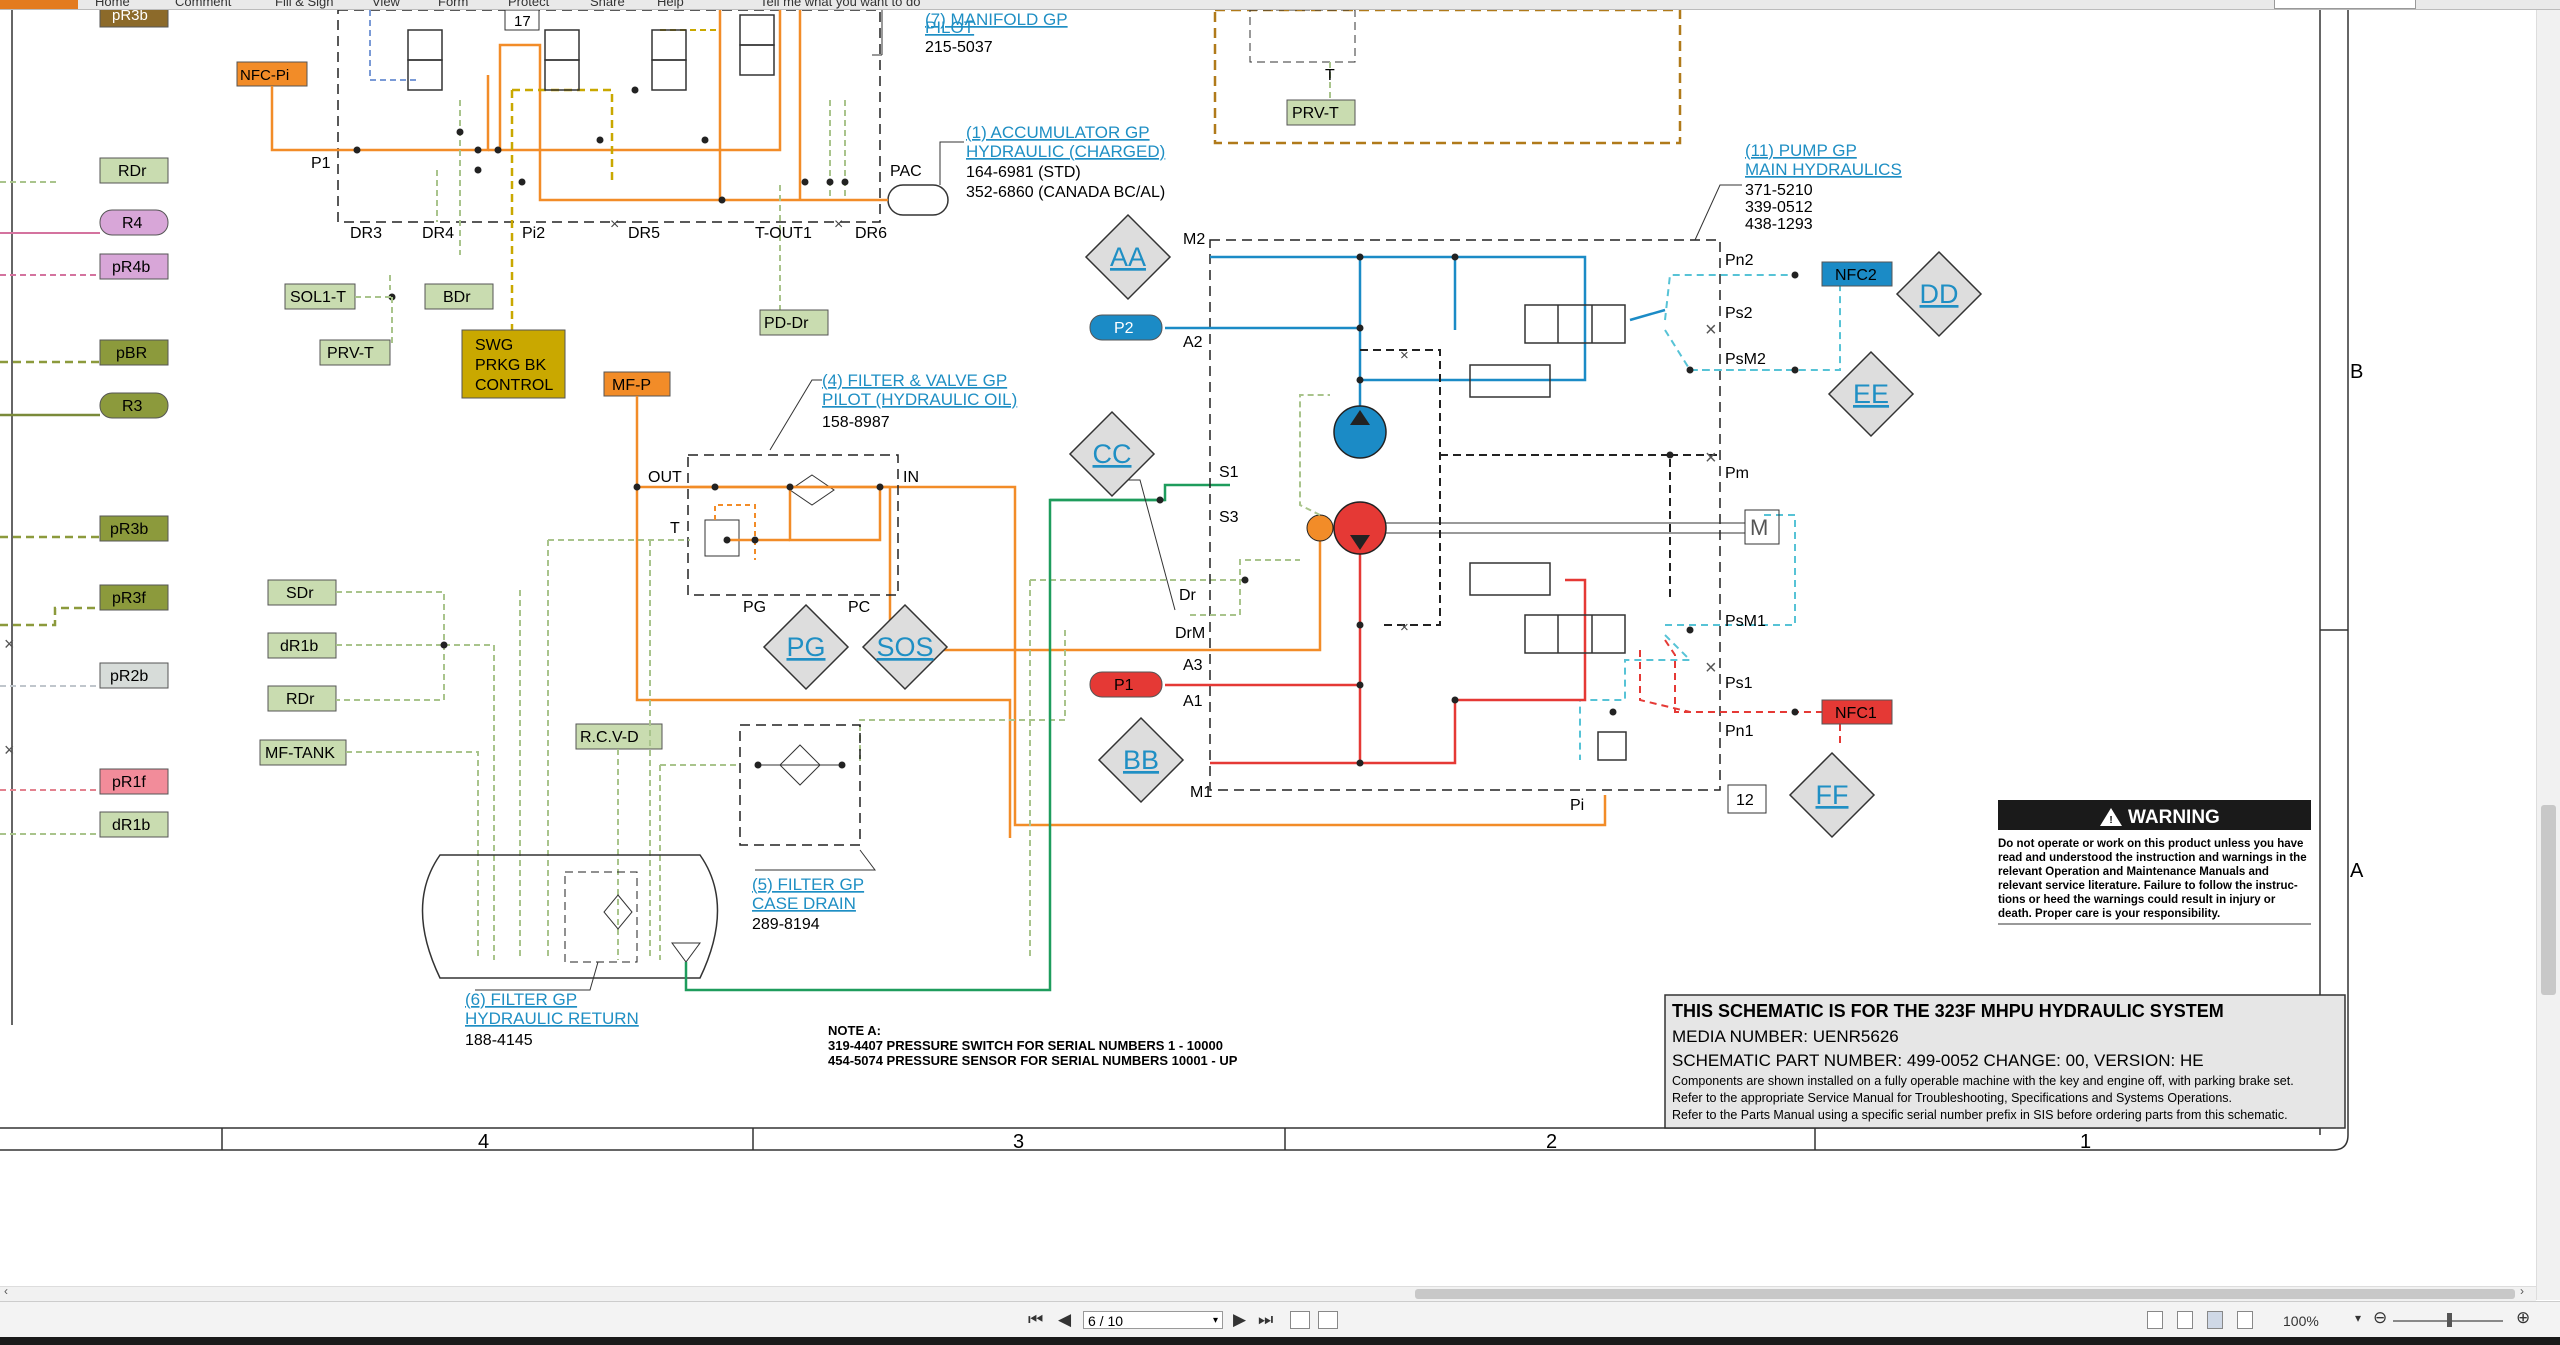 This screenshot has width=2560, height=1345. I want to click on tag-pr3b: pR3b, so click(134, 528).